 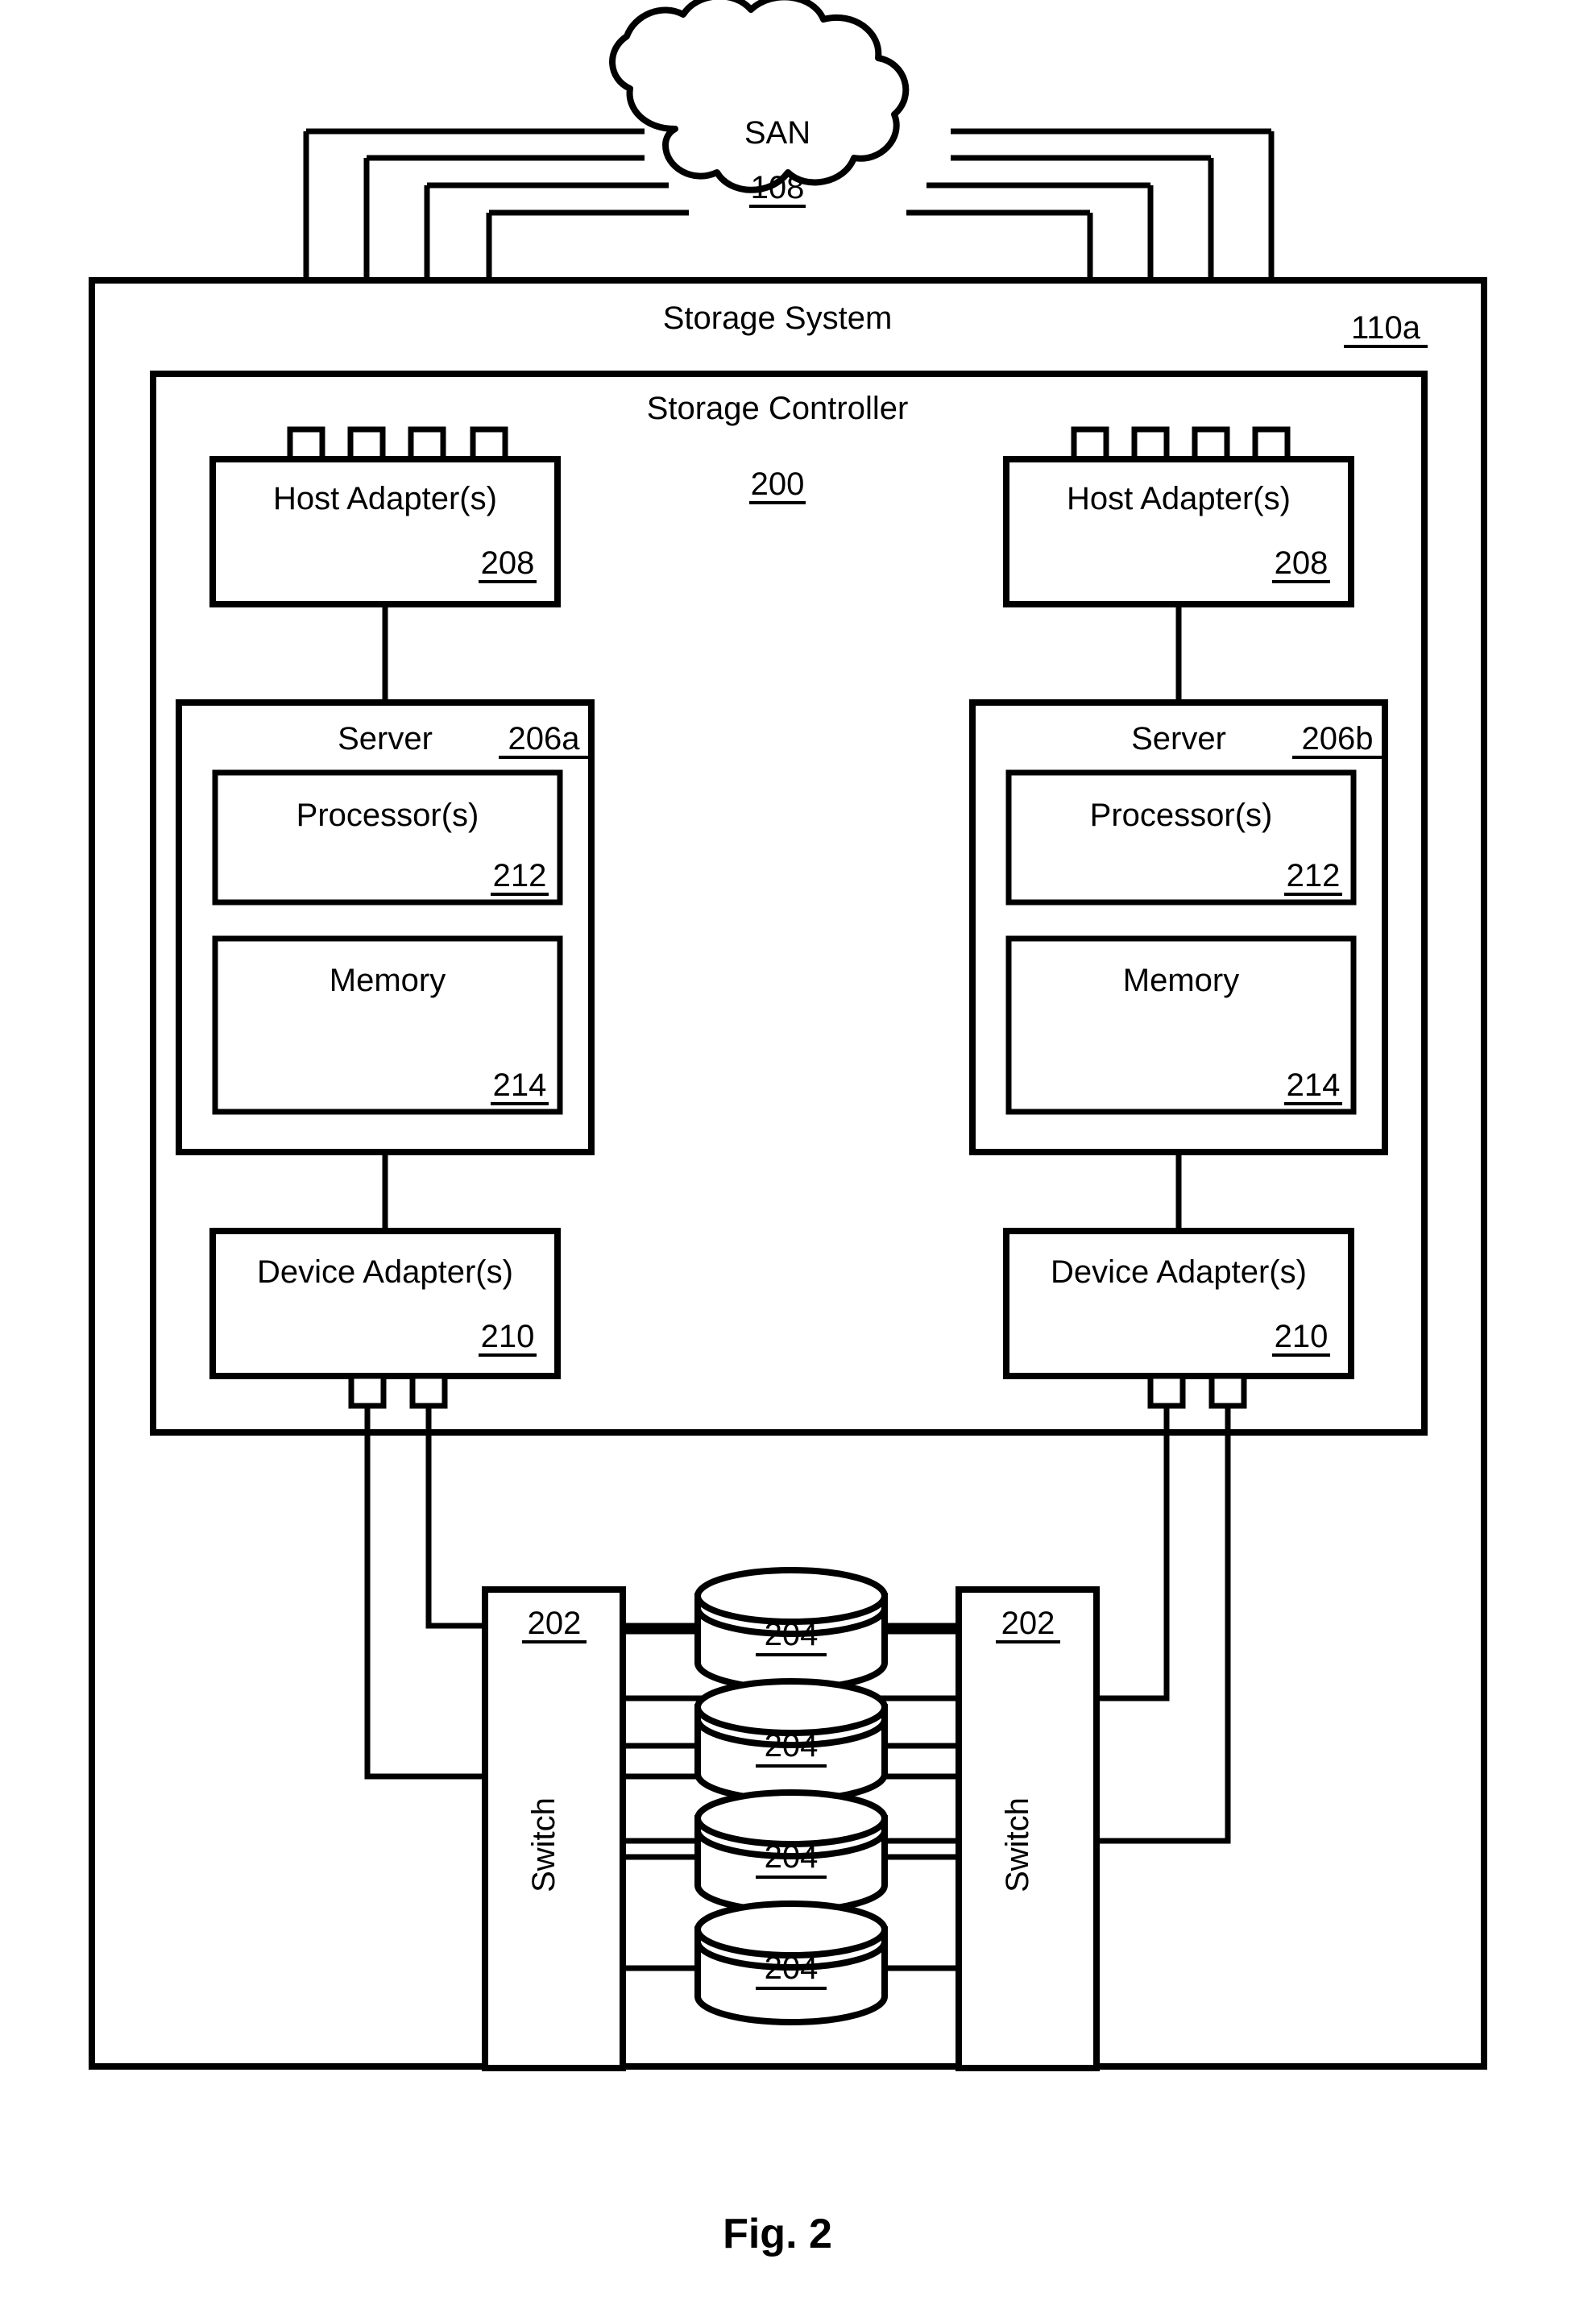 I want to click on memory-right-label: Memory, so click(x=1181, y=980).